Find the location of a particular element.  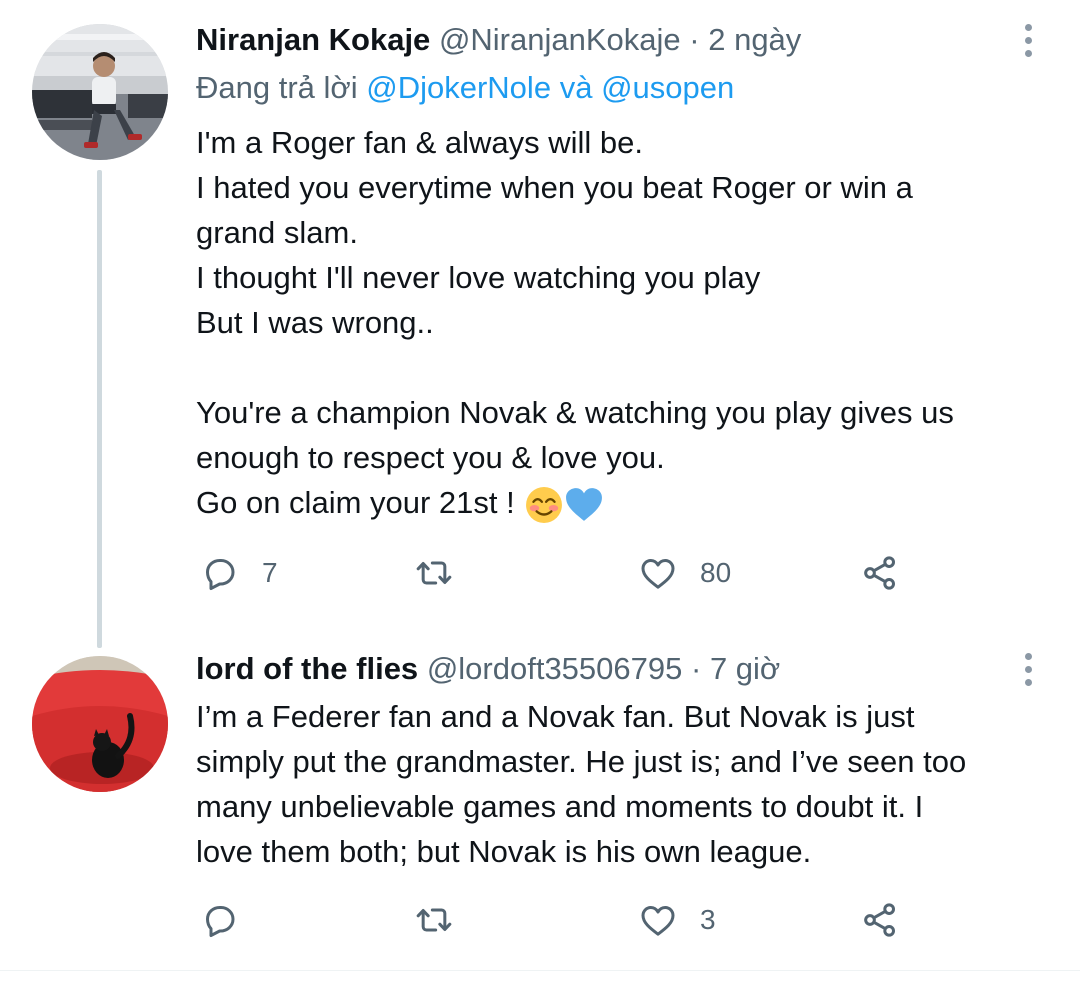

tweet-actions: 7 80 is located at coordinates (556, 573).